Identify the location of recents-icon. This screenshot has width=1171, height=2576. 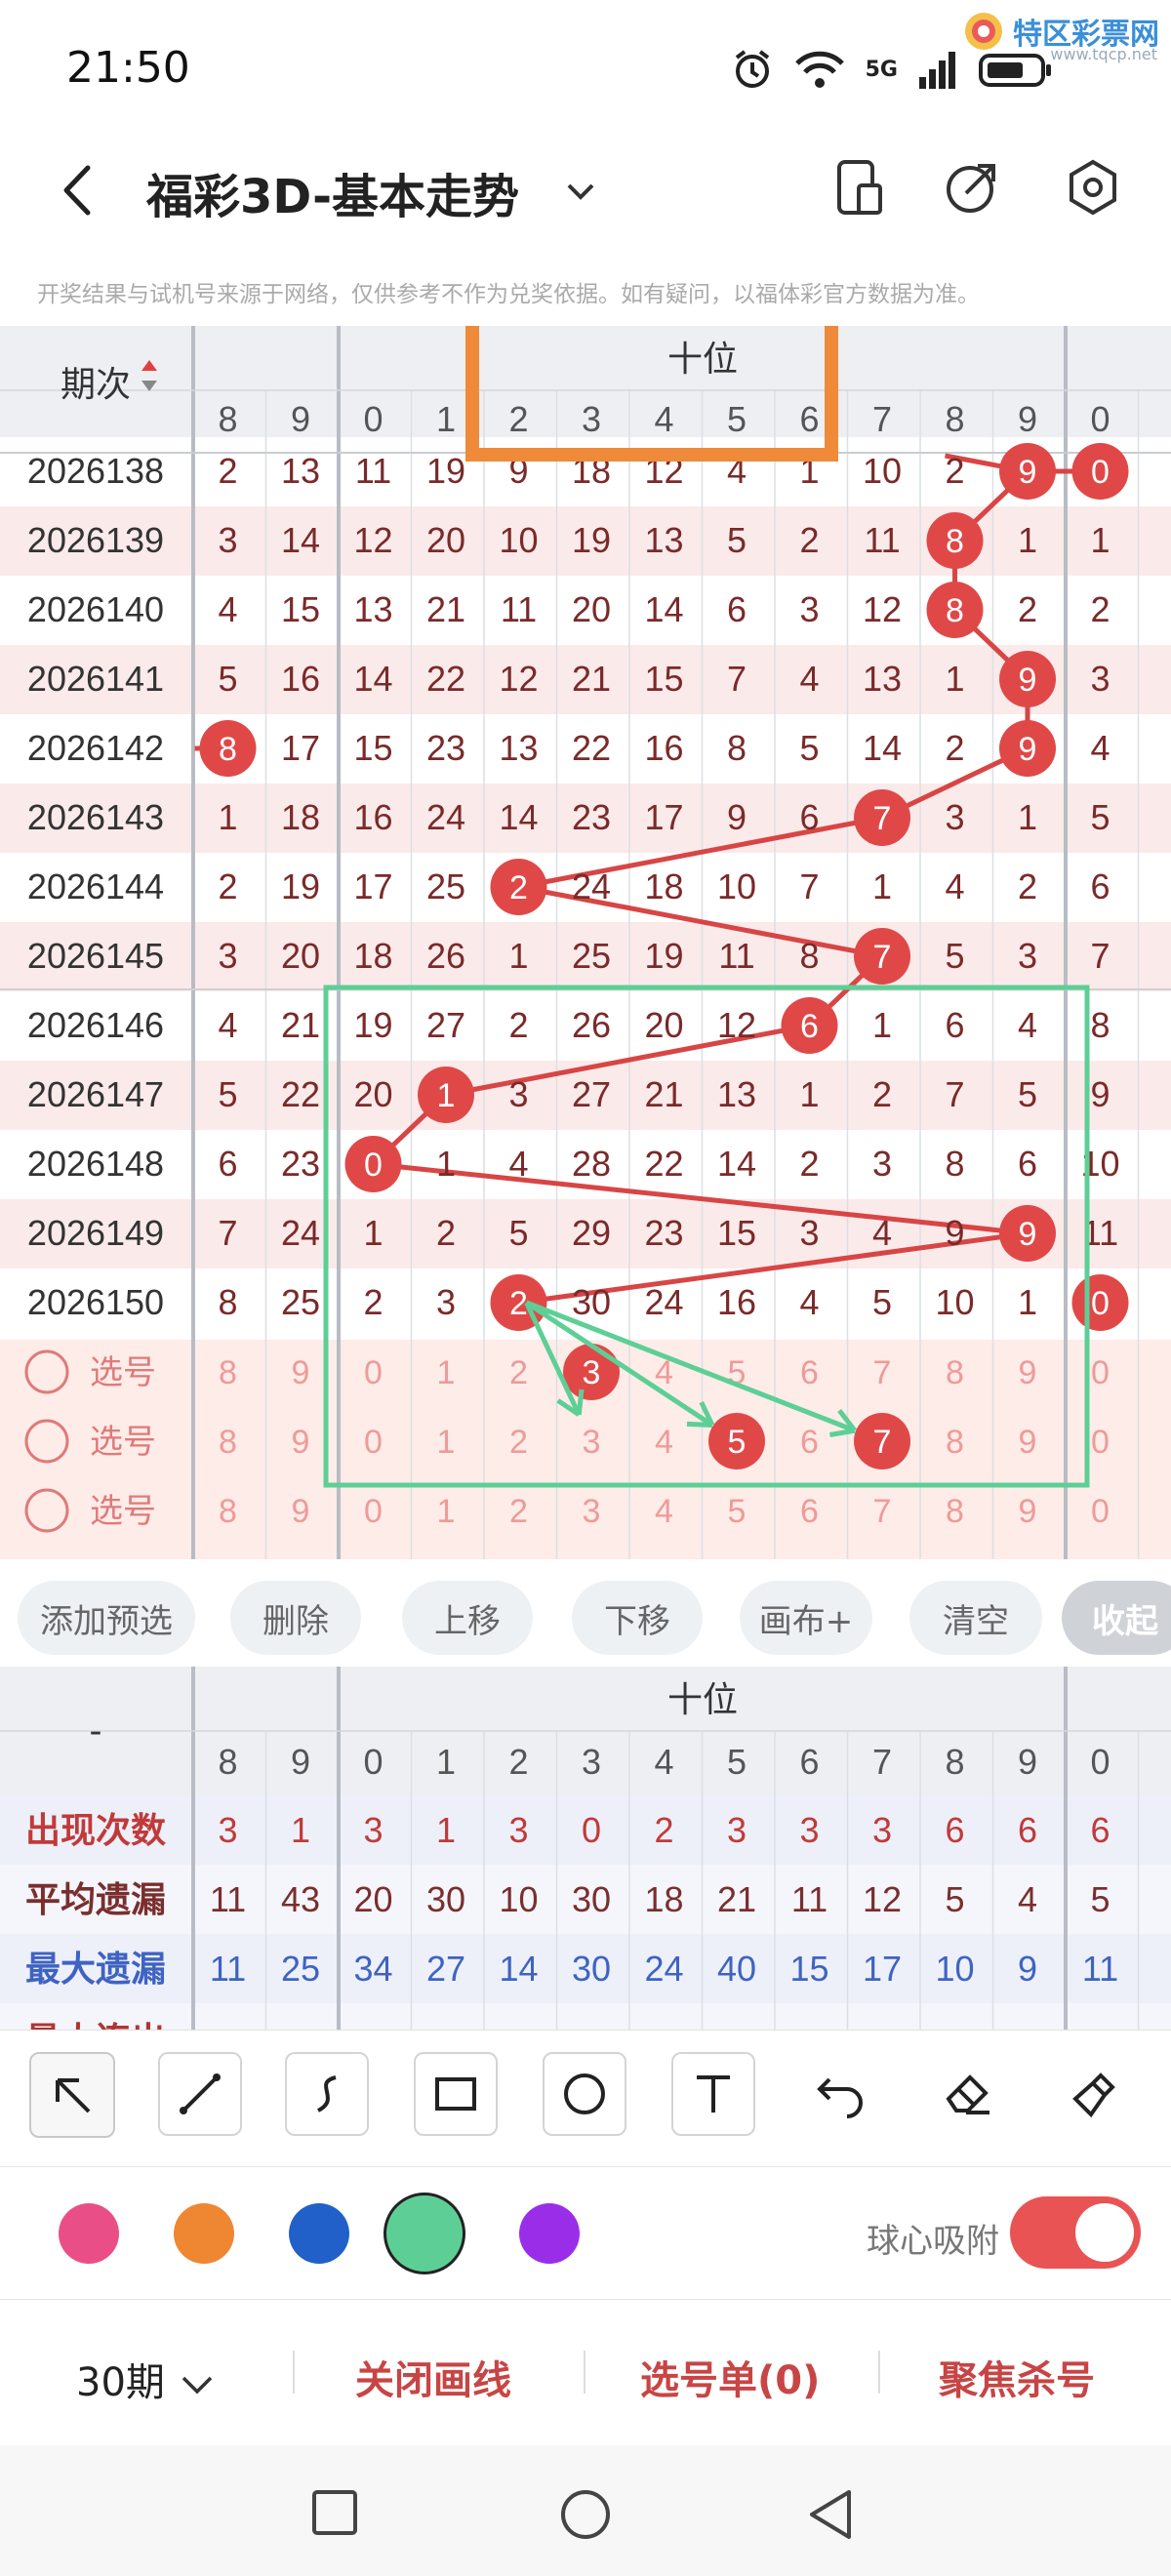
(334, 2512).